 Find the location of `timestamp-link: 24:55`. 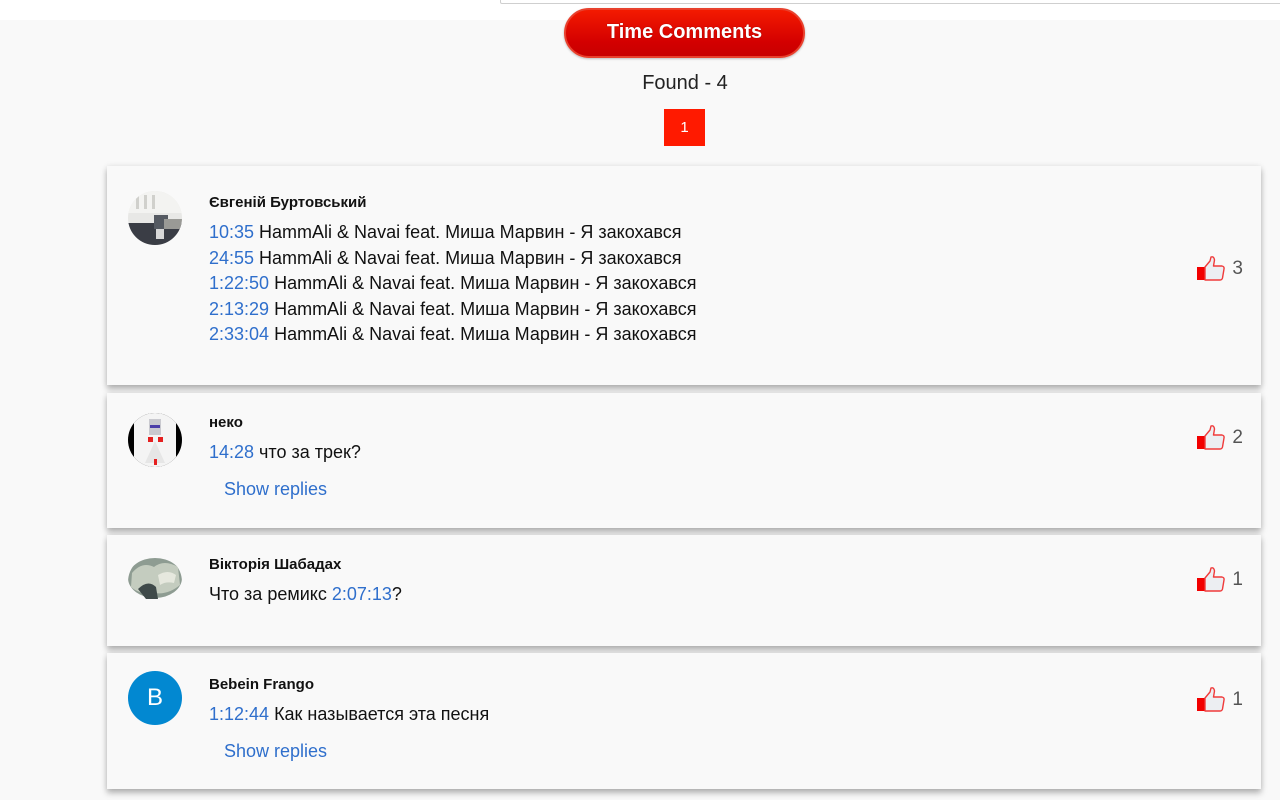

timestamp-link: 24:55 is located at coordinates (231, 258).